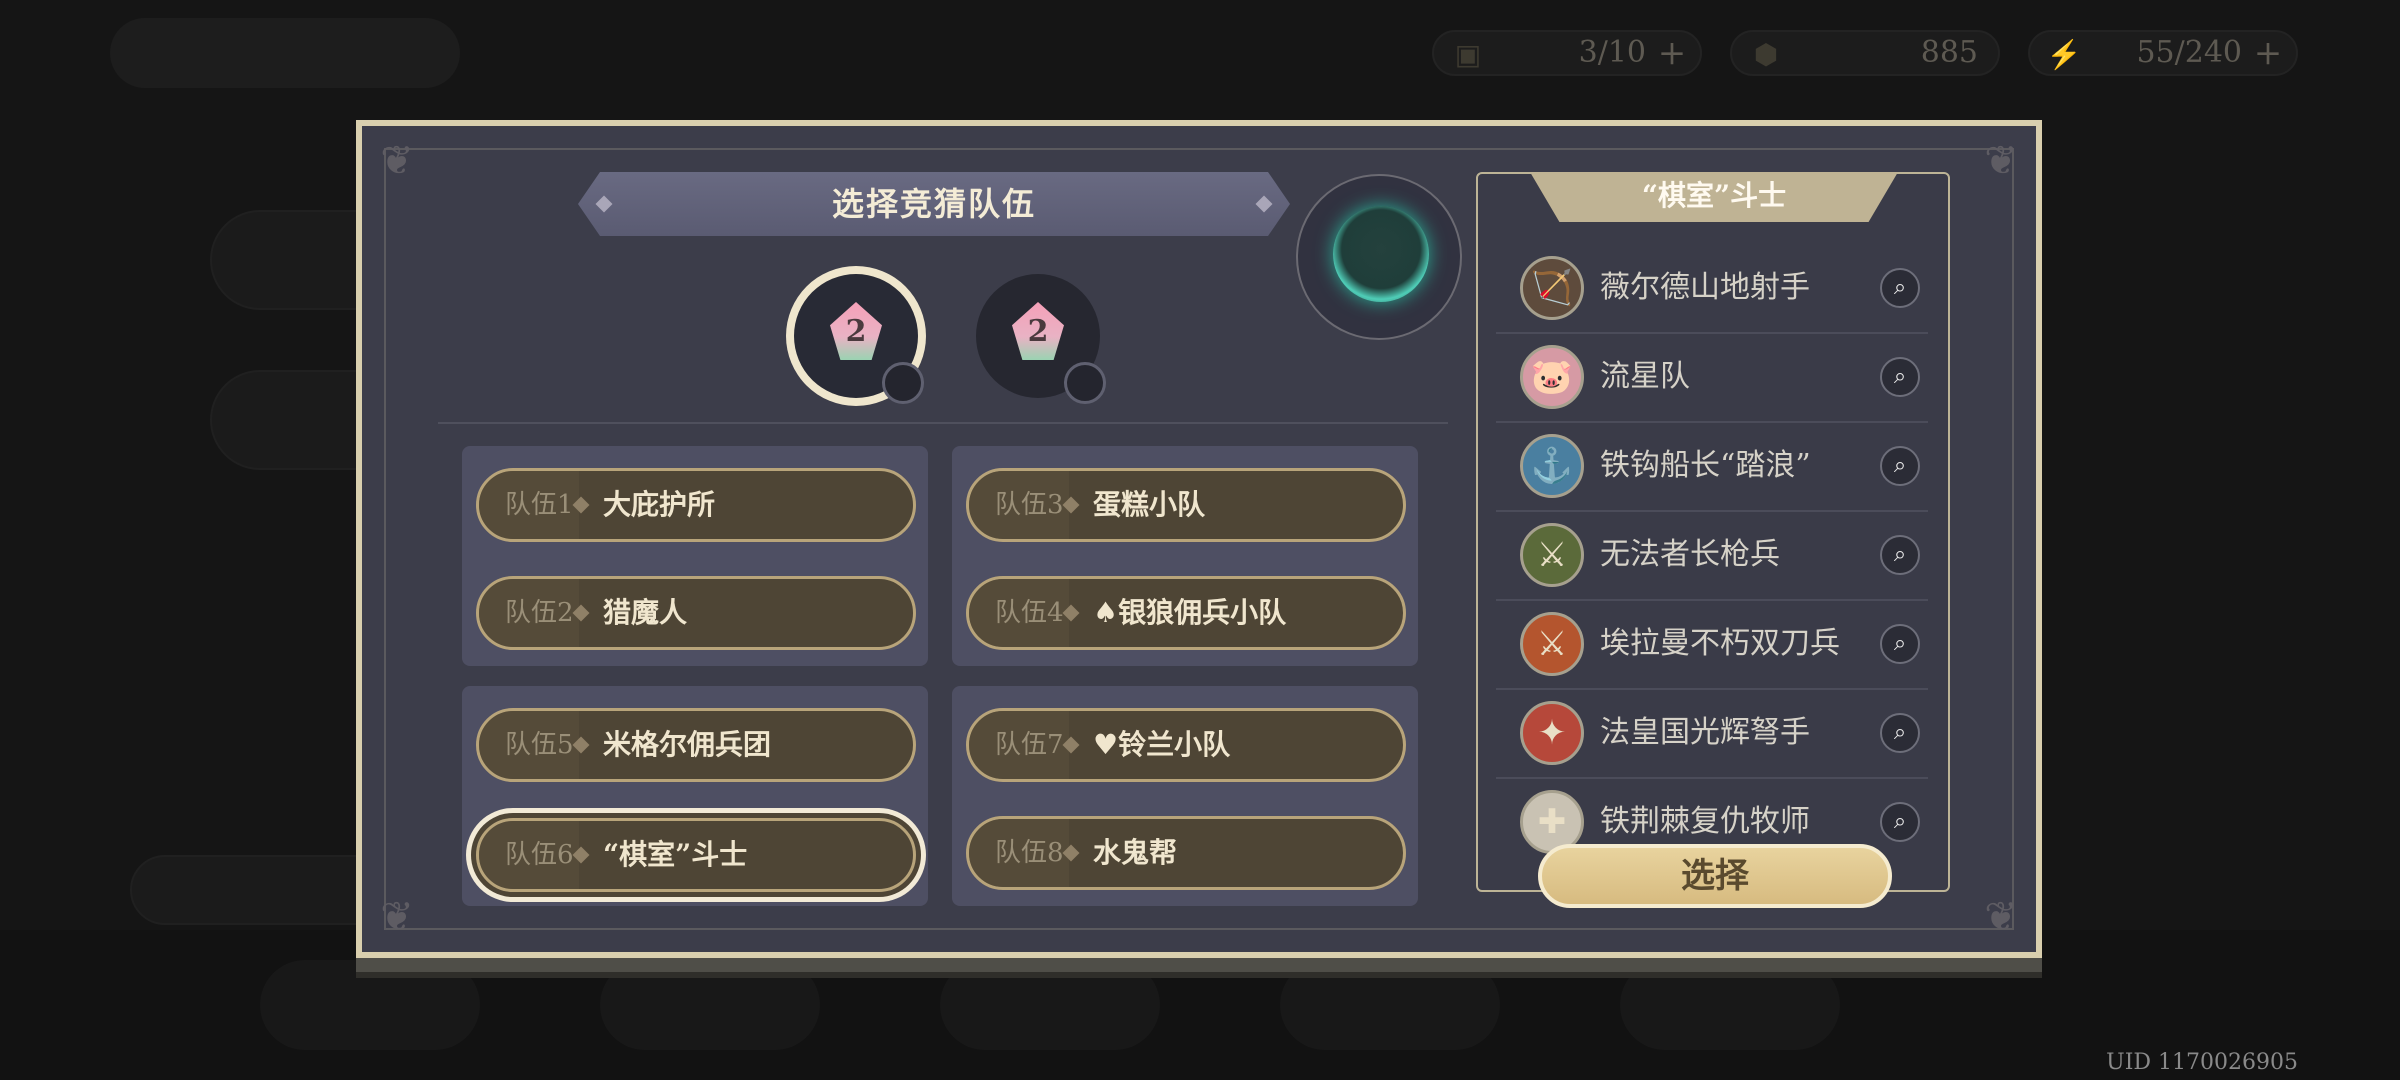  Describe the element at coordinates (2268, 53) in the screenshot. I see `add-energy-button: +` at that location.